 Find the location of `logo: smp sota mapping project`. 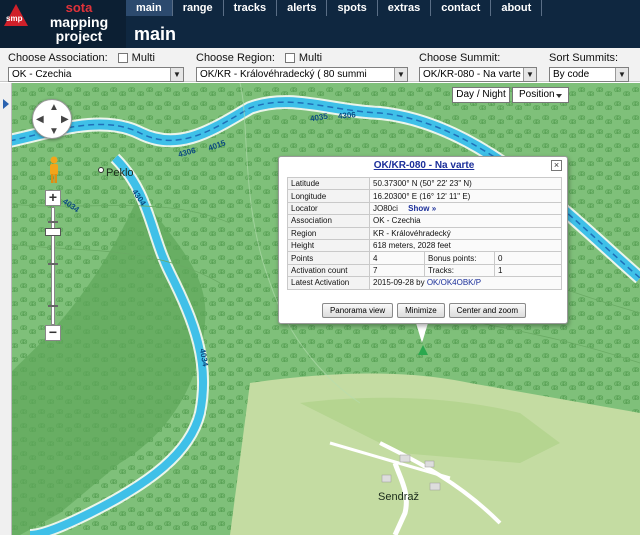

logo: smp sota mapping project is located at coordinates (63, 24).